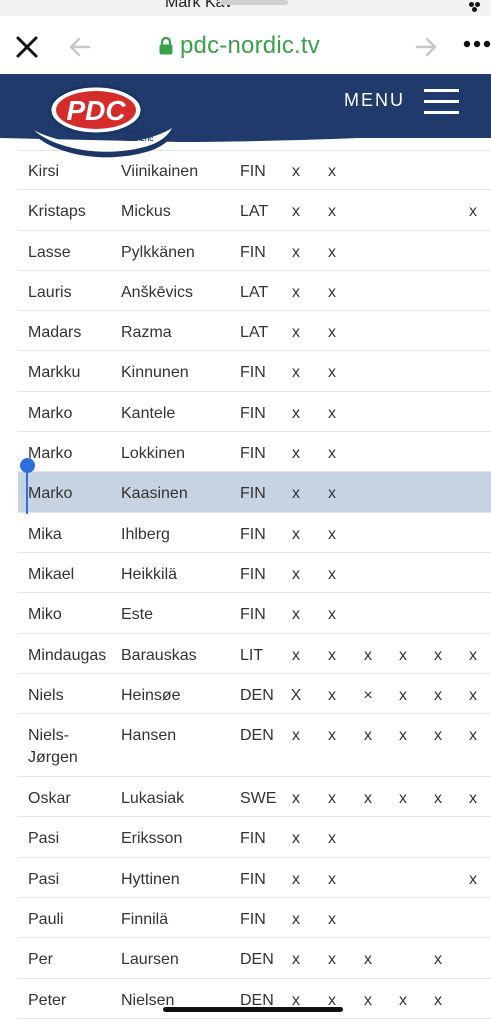 The image size is (491, 1024). I want to click on last-name-cell: Ihlberg, so click(145, 534).